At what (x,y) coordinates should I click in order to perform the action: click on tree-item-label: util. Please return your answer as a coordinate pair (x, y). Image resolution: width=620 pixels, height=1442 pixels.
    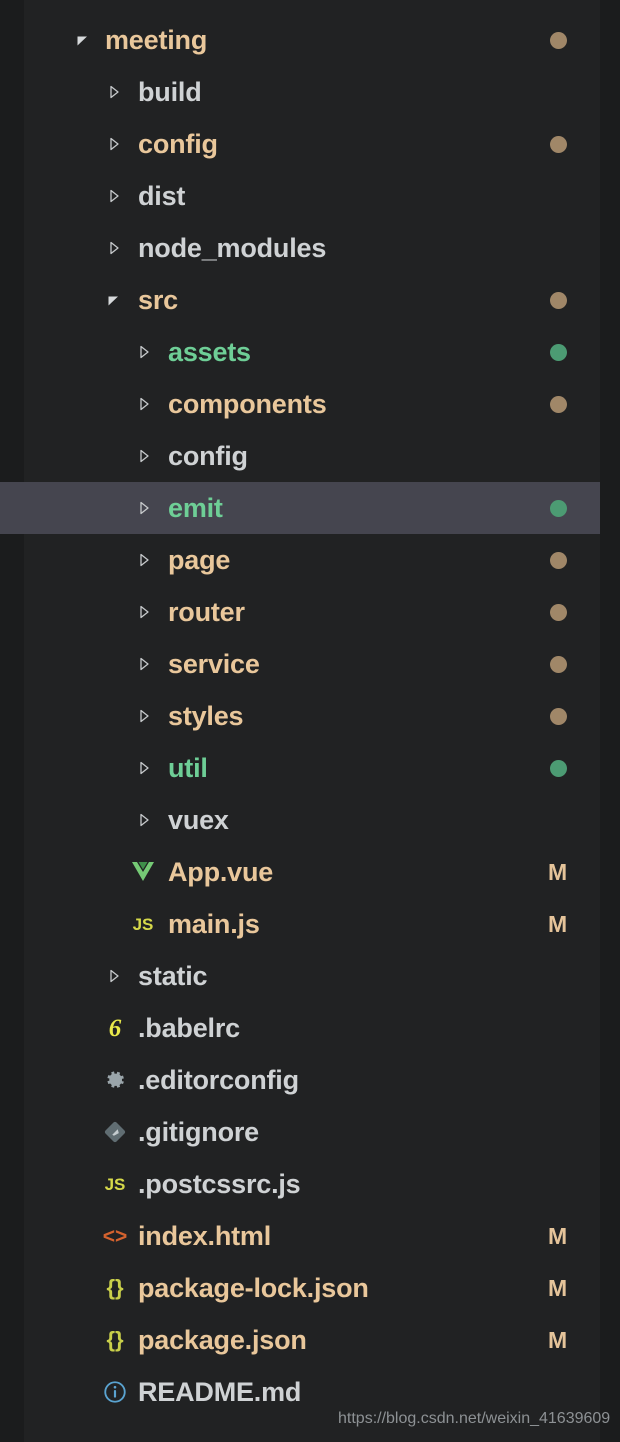
    Looking at the image, I should click on (188, 767).